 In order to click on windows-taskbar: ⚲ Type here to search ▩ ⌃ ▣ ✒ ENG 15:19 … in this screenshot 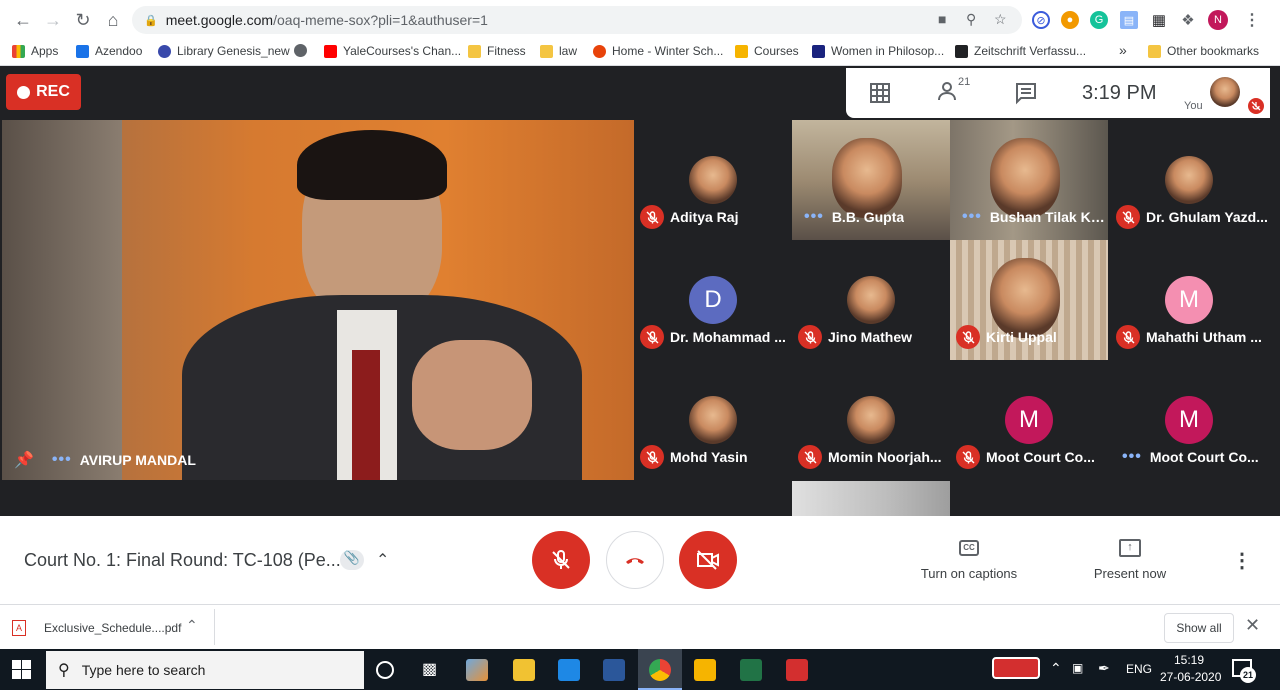, I will do `click(640, 669)`.